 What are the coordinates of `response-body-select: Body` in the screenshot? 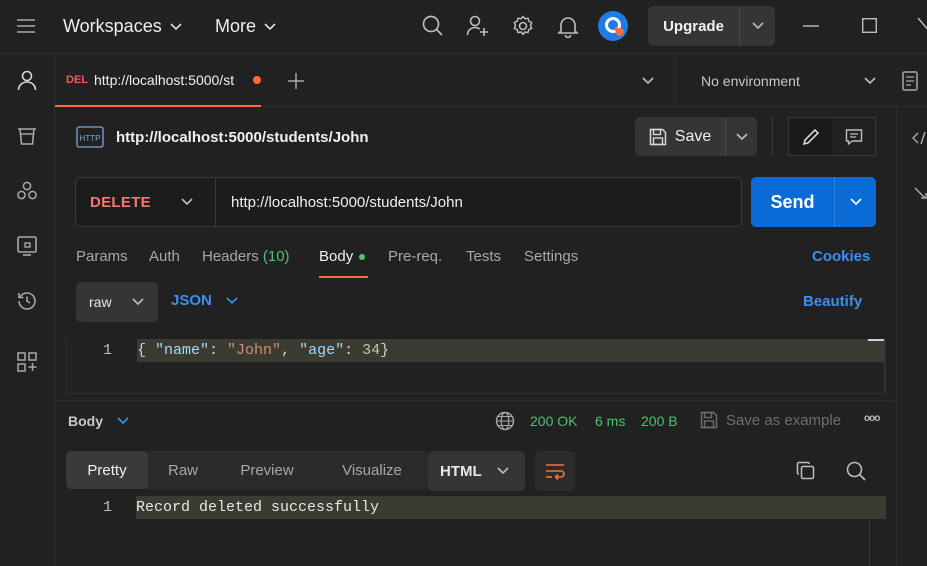 It's located at (98, 421).